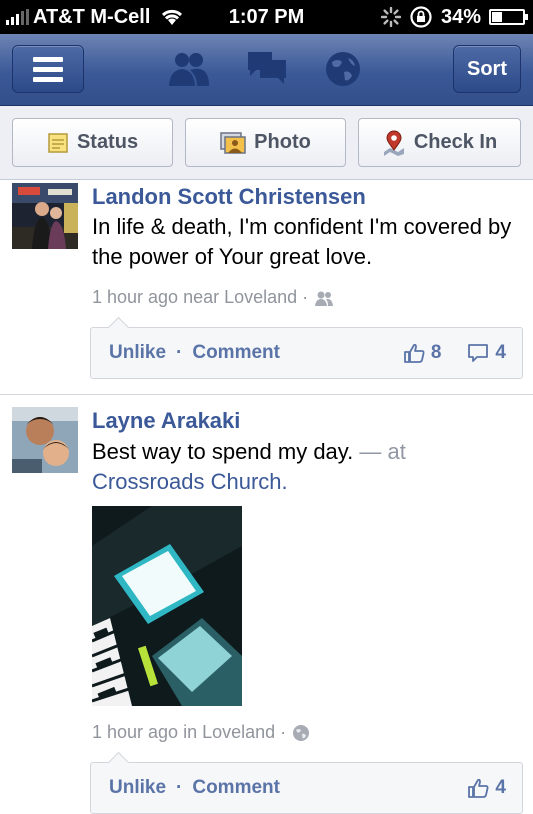  Describe the element at coordinates (223, 451) in the screenshot. I see `story-message-text: Best way to spend my day.` at that location.